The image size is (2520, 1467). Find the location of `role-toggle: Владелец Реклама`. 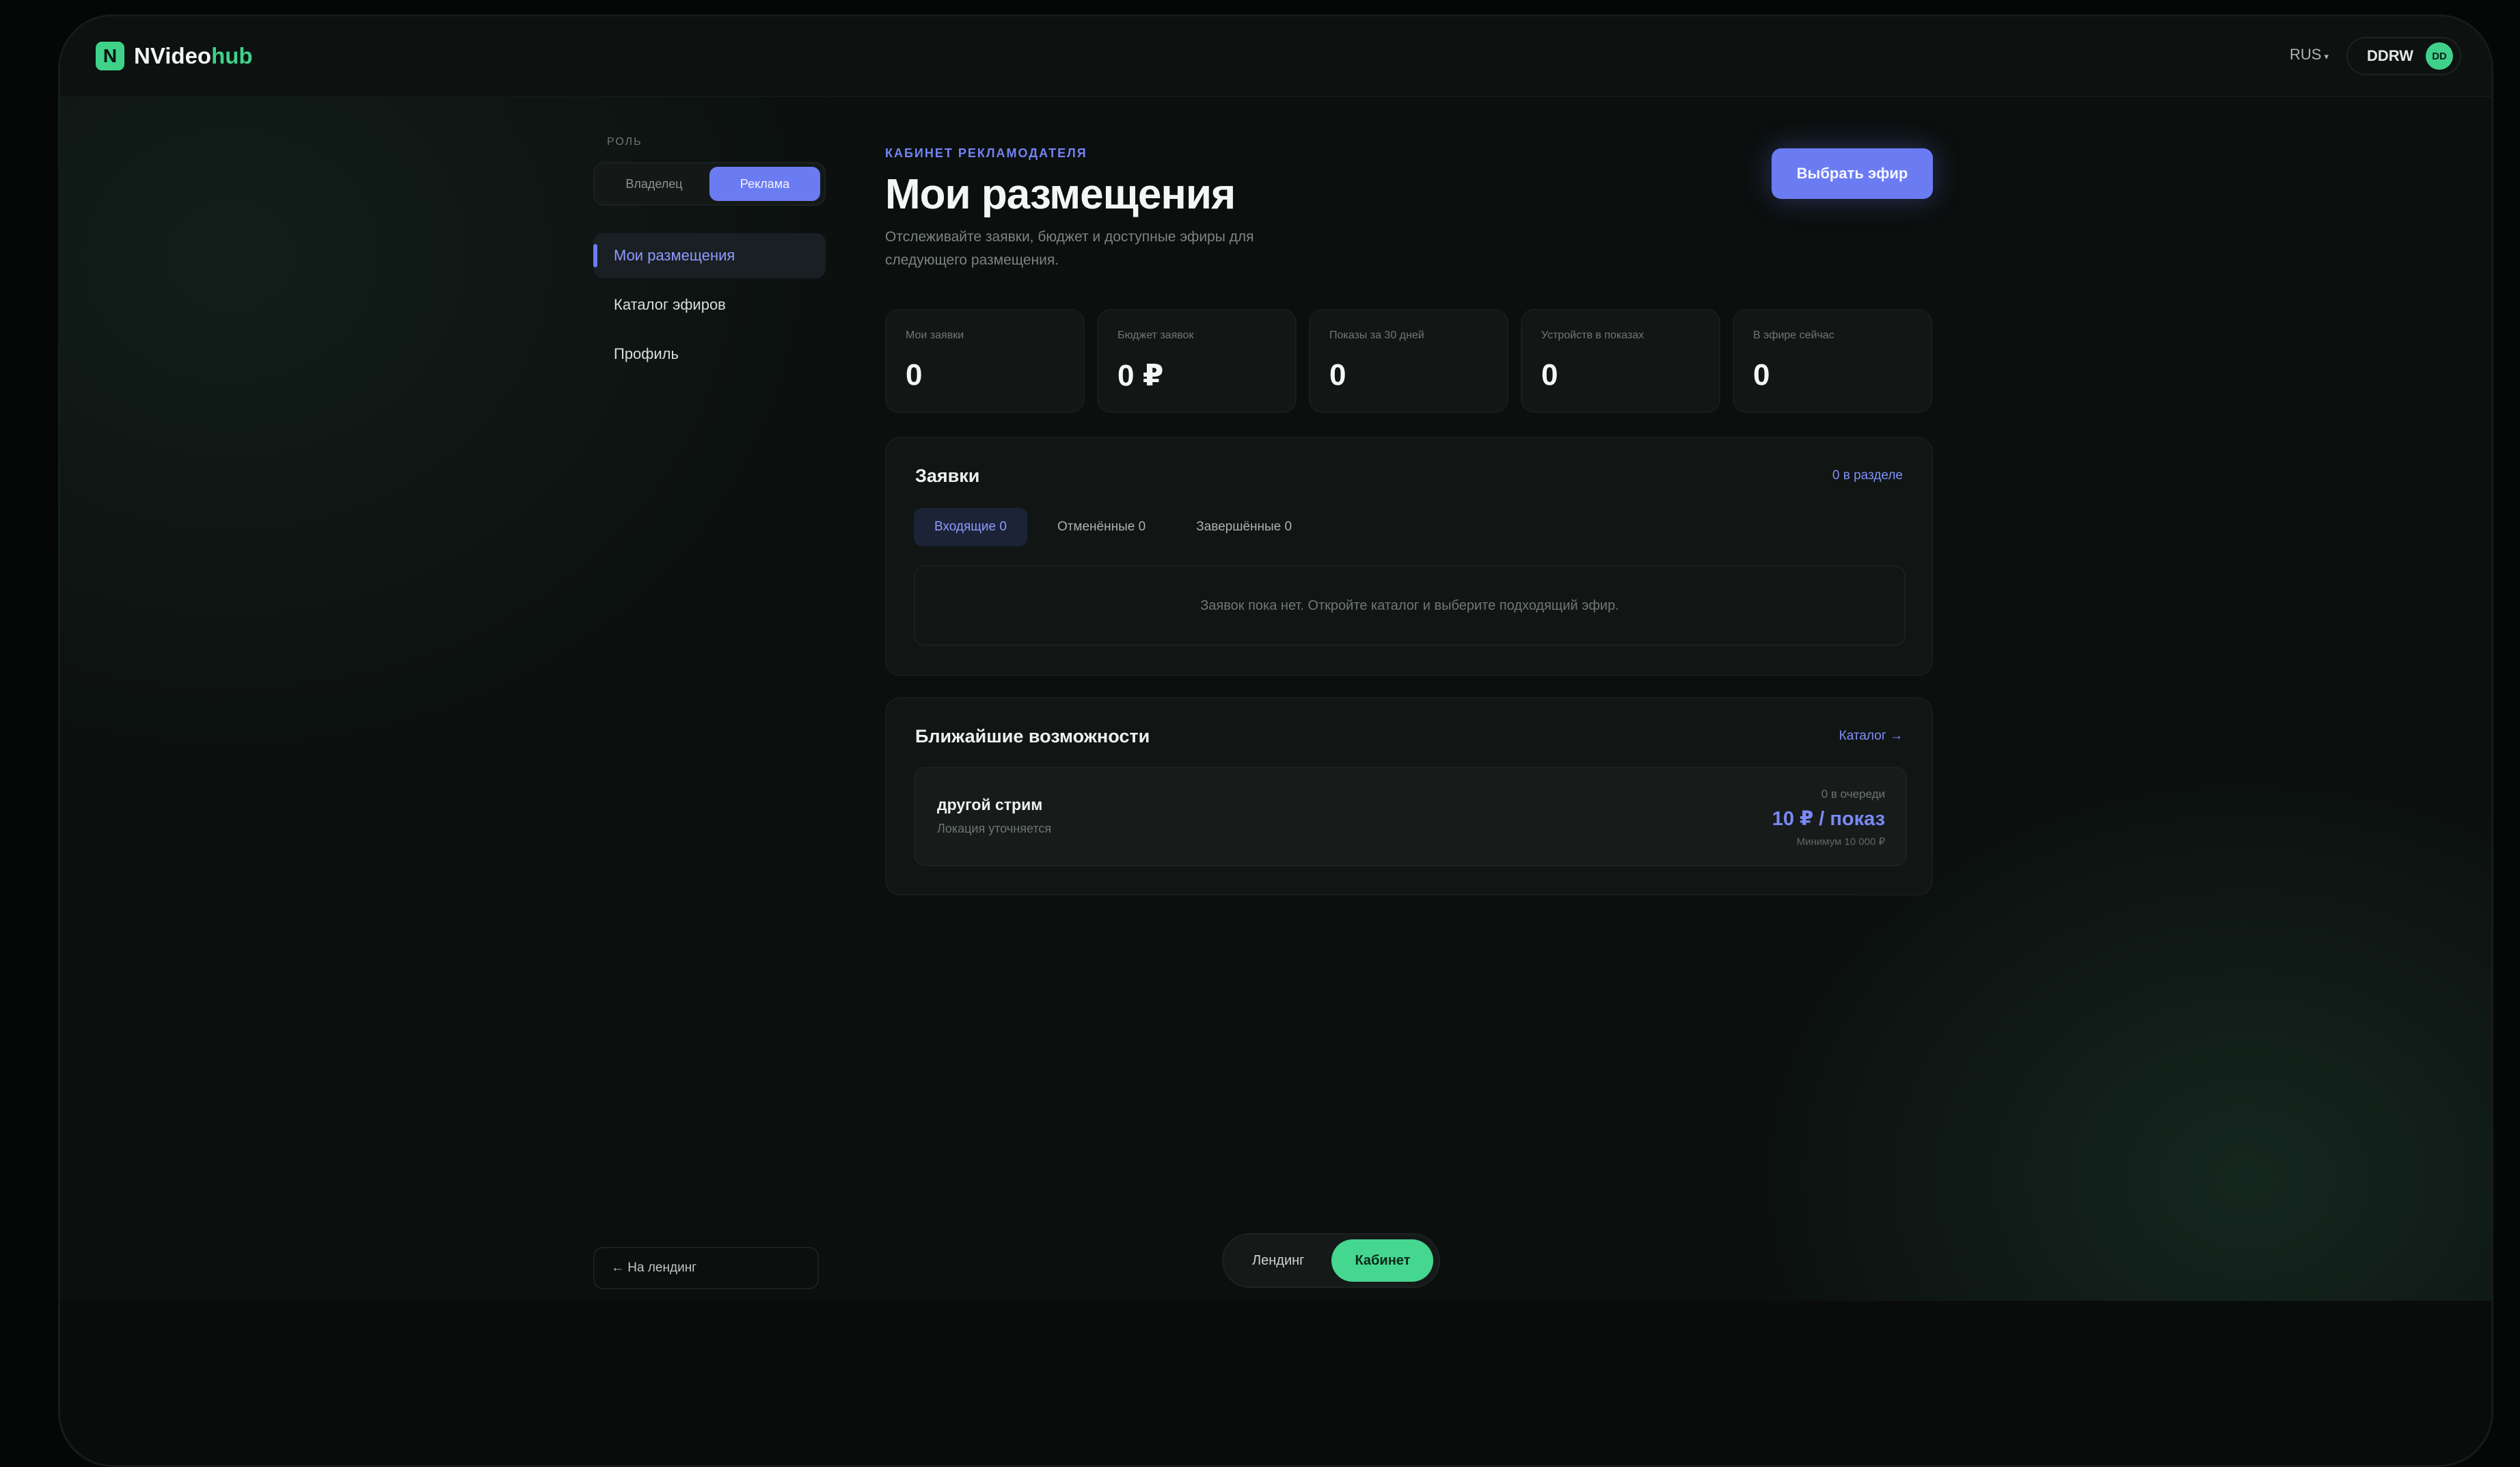

role-toggle: Владелец Реклама is located at coordinates (709, 184).